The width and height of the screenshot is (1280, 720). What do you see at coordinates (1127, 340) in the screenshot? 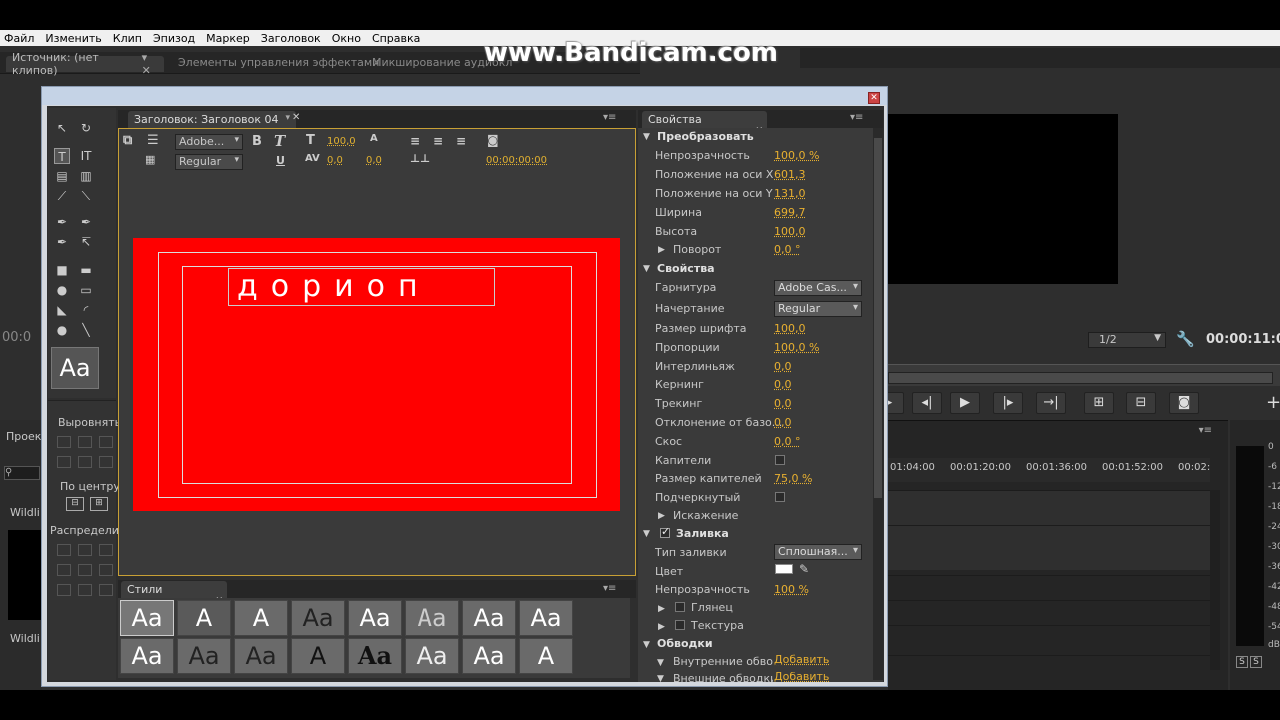
I see `zoom-select: 1/2 ▼` at bounding box center [1127, 340].